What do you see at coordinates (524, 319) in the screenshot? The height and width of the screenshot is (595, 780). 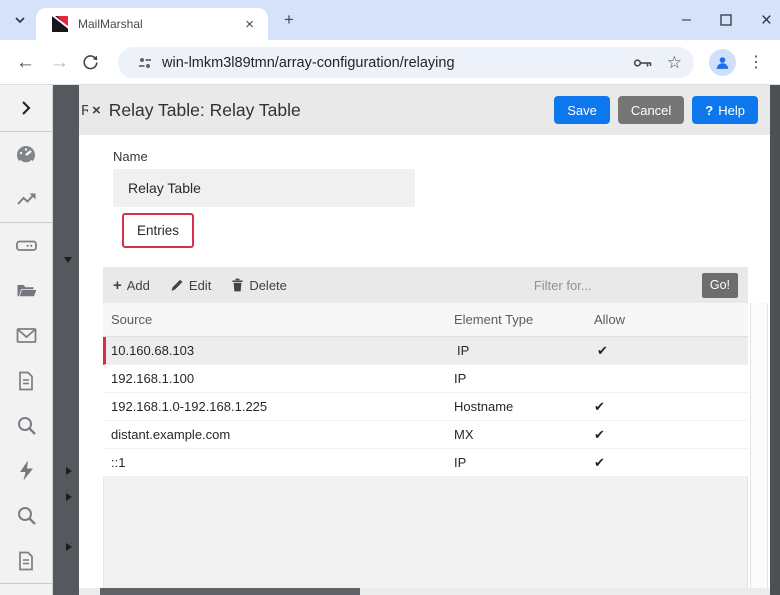 I see `column-header-element-type: Element Type` at bounding box center [524, 319].